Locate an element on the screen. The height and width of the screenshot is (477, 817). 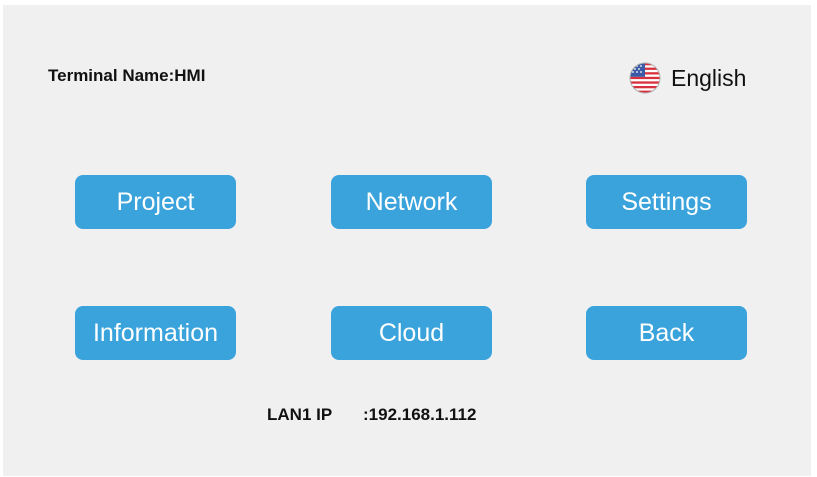
information-button: Information is located at coordinates (155, 333).